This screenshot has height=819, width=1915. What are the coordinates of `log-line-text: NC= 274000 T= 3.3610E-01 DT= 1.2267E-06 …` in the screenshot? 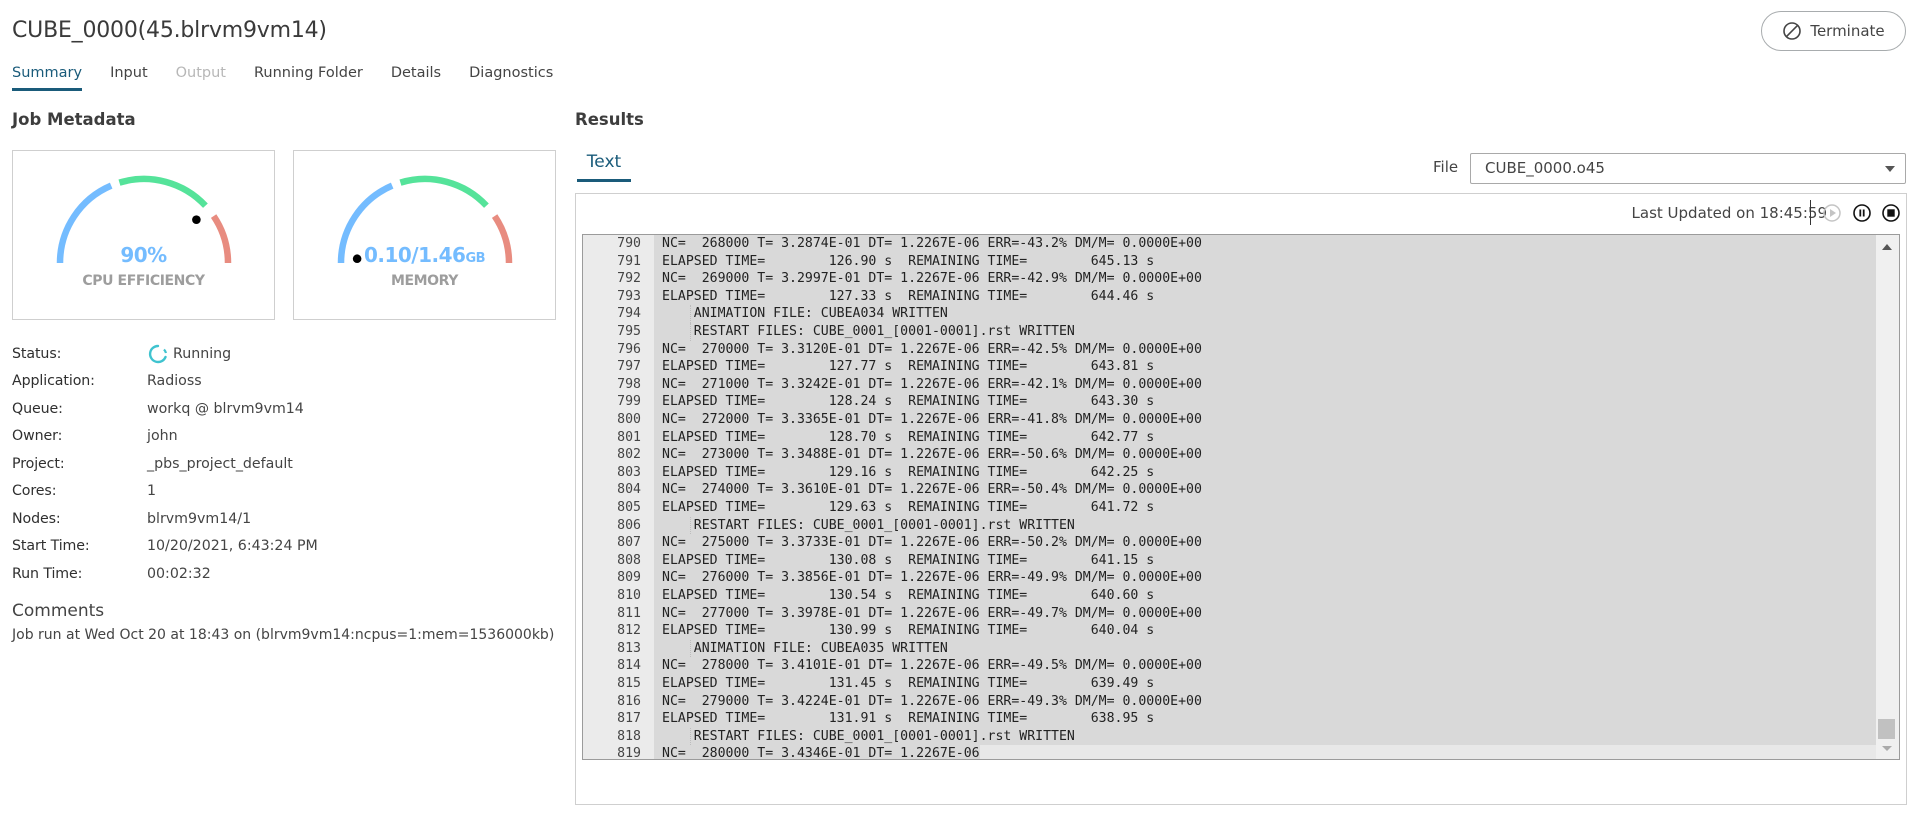 It's located at (1266, 490).